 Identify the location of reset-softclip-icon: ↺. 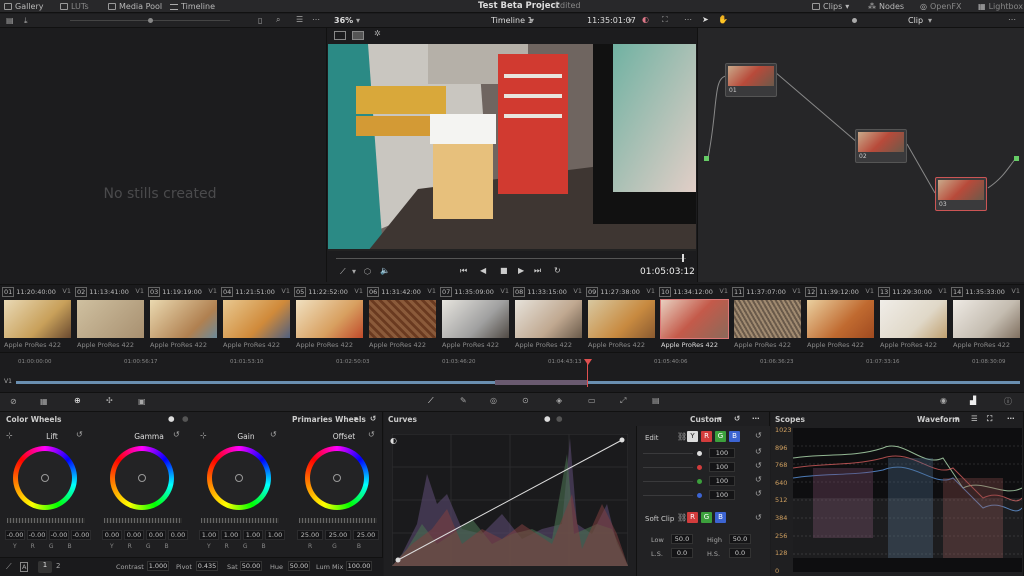
(758, 517).